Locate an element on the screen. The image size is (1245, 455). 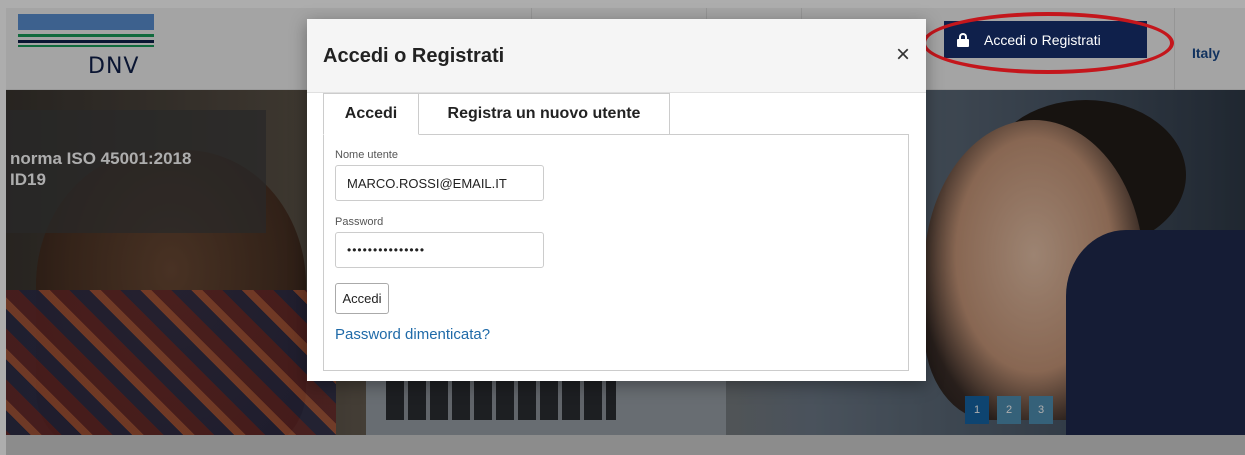
forgot-password-link: Password dimenticata? is located at coordinates (412, 334).